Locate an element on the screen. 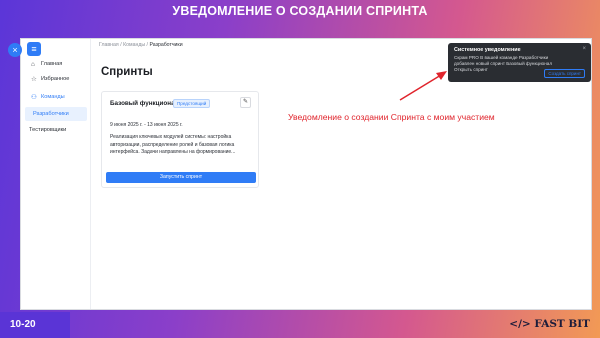 The width and height of the screenshot is (600, 338). brand-logo: </> FAST BIT is located at coordinates (549, 324).